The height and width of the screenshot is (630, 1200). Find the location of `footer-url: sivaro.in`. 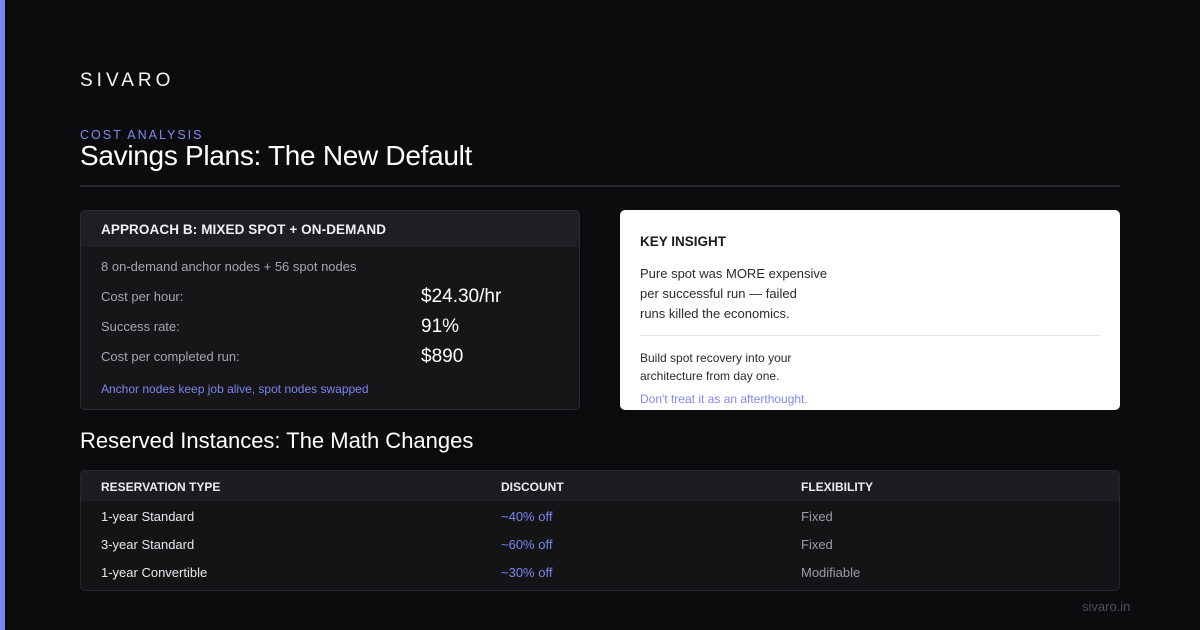

footer-url: sivaro.in is located at coordinates (1106, 606).